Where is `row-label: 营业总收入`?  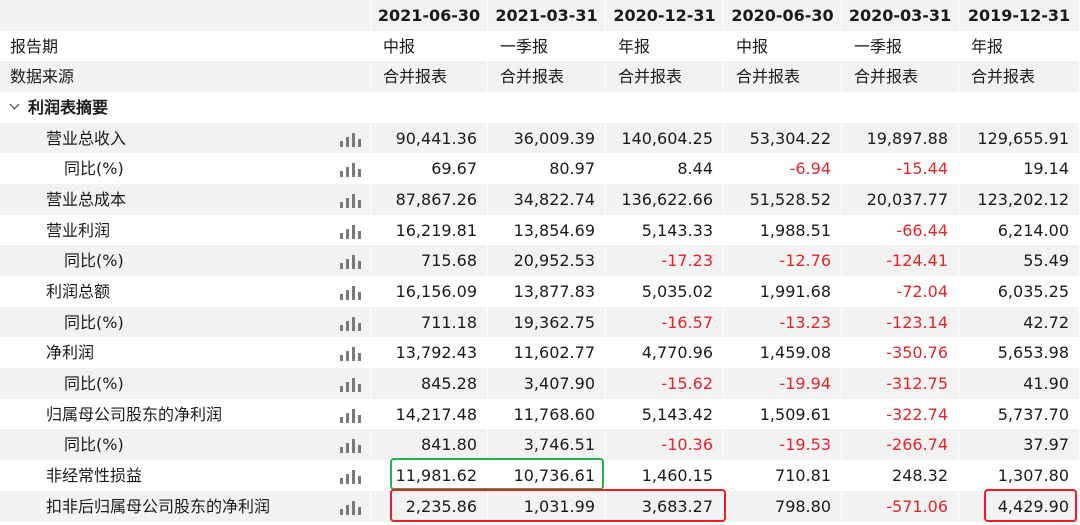 row-label: 营业总收入 is located at coordinates (185, 138).